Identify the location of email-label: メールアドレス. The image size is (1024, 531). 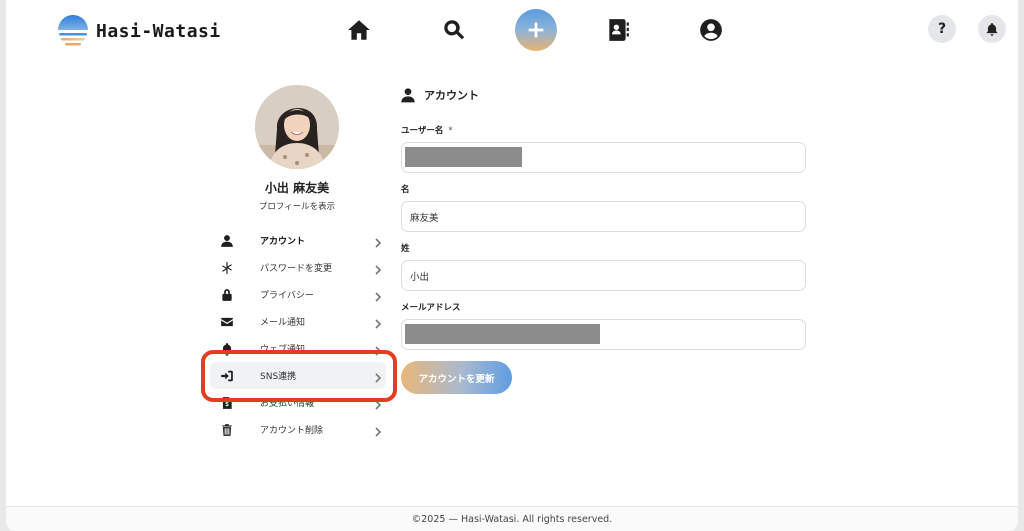
(431, 308).